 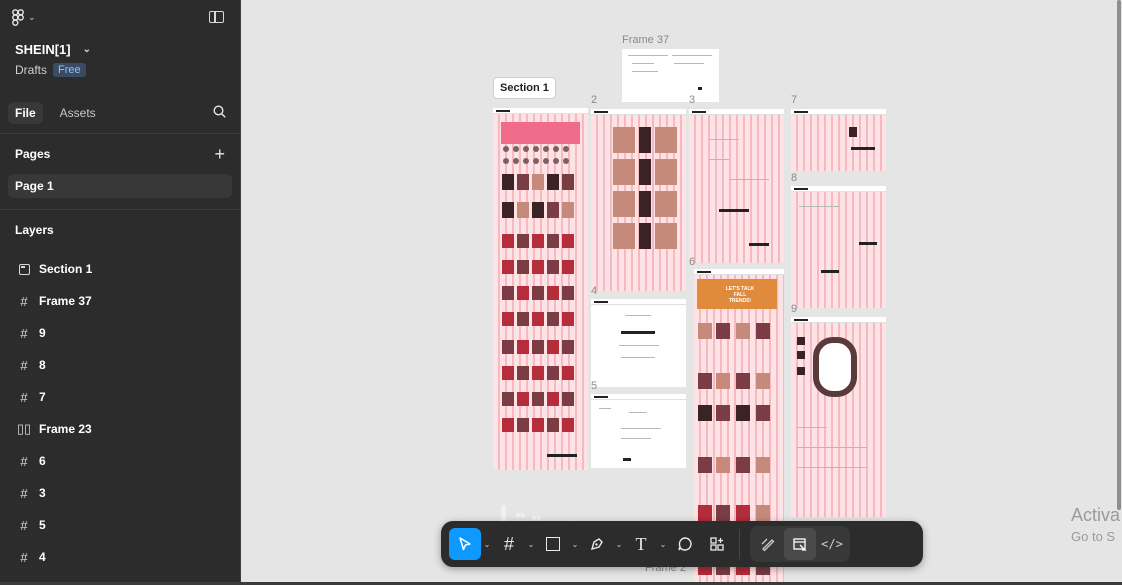 I want to click on layer-5: # 5, so click(x=120, y=525).